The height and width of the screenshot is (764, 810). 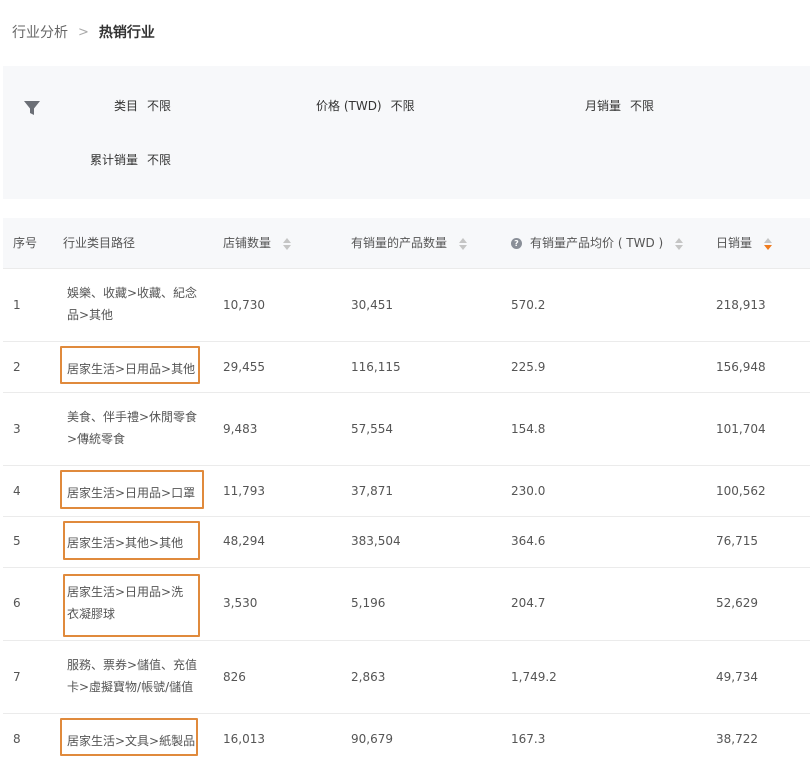 What do you see at coordinates (247, 243) in the screenshot?
I see `header-stores-label: 店铺数量` at bounding box center [247, 243].